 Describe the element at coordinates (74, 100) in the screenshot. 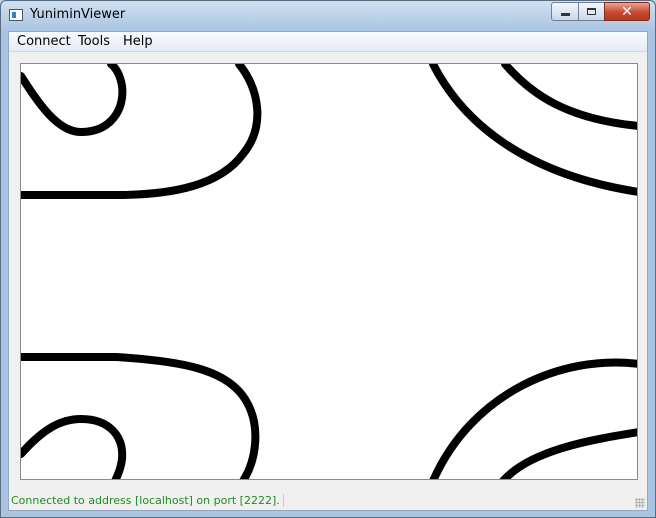

I see `curve-top-left-inner` at that location.